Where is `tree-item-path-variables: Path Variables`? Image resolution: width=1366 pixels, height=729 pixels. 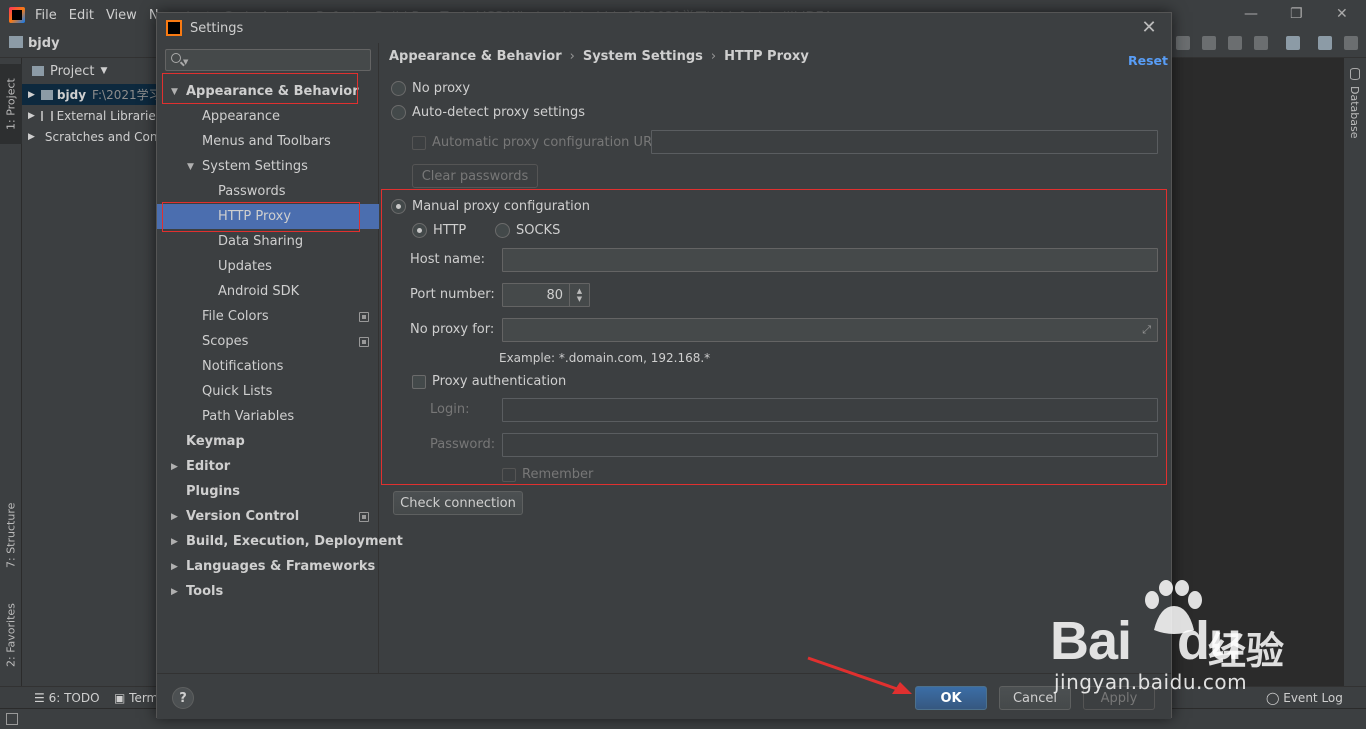
tree-item-path-variables: Path Variables is located at coordinates (268, 416).